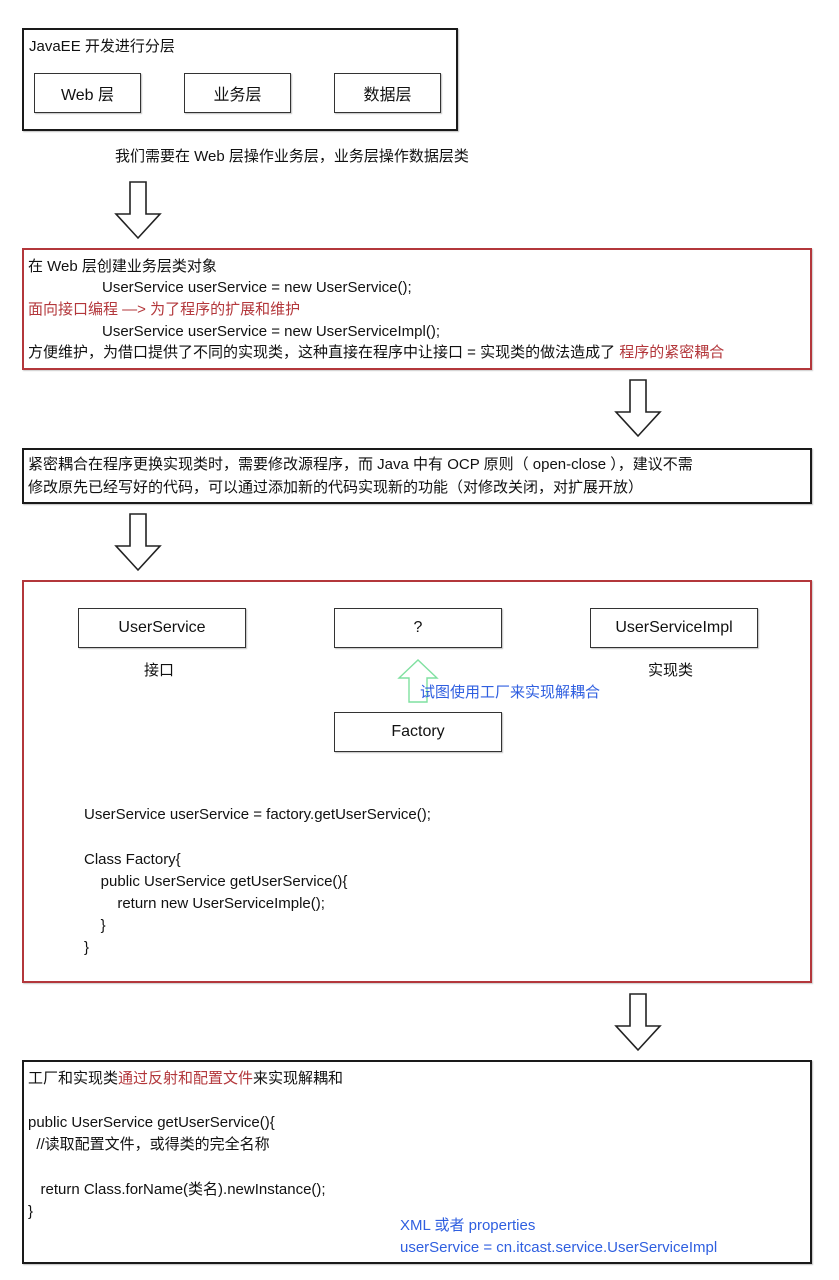 Image resolution: width=839 pixels, height=1280 pixels. Describe the element at coordinates (298, 1078) in the screenshot. I see `reflection-title-suffix: 来实现解耦和` at that location.